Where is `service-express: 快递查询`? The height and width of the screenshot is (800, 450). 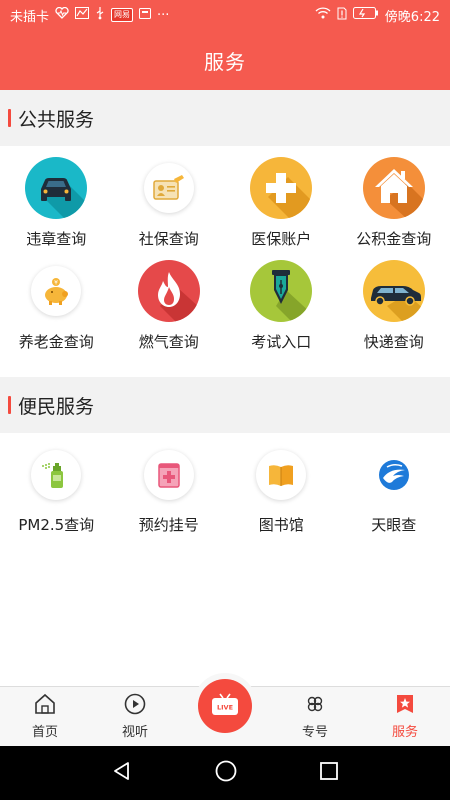
service-express: 快递查询 is located at coordinates (394, 300).